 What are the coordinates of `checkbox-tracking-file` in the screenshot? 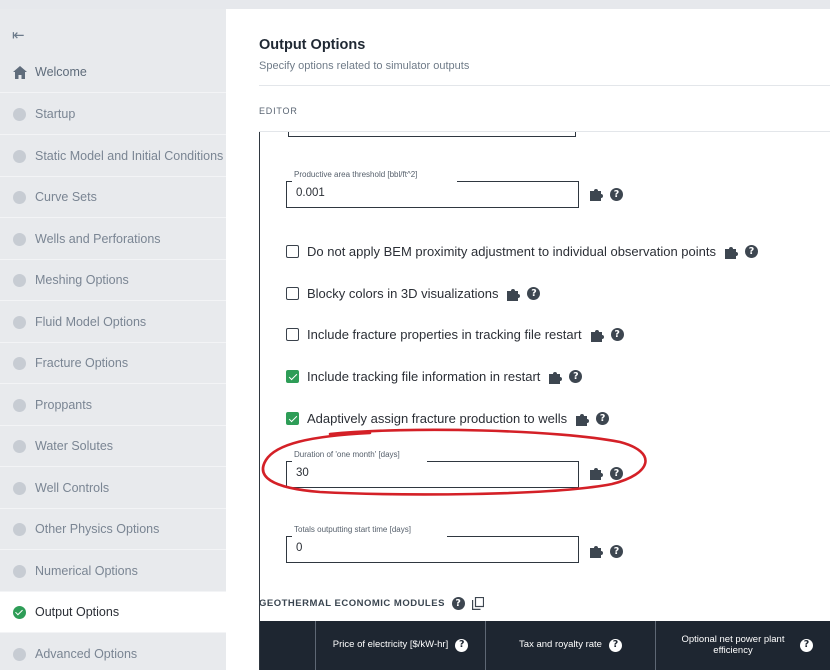 It's located at (292, 376).